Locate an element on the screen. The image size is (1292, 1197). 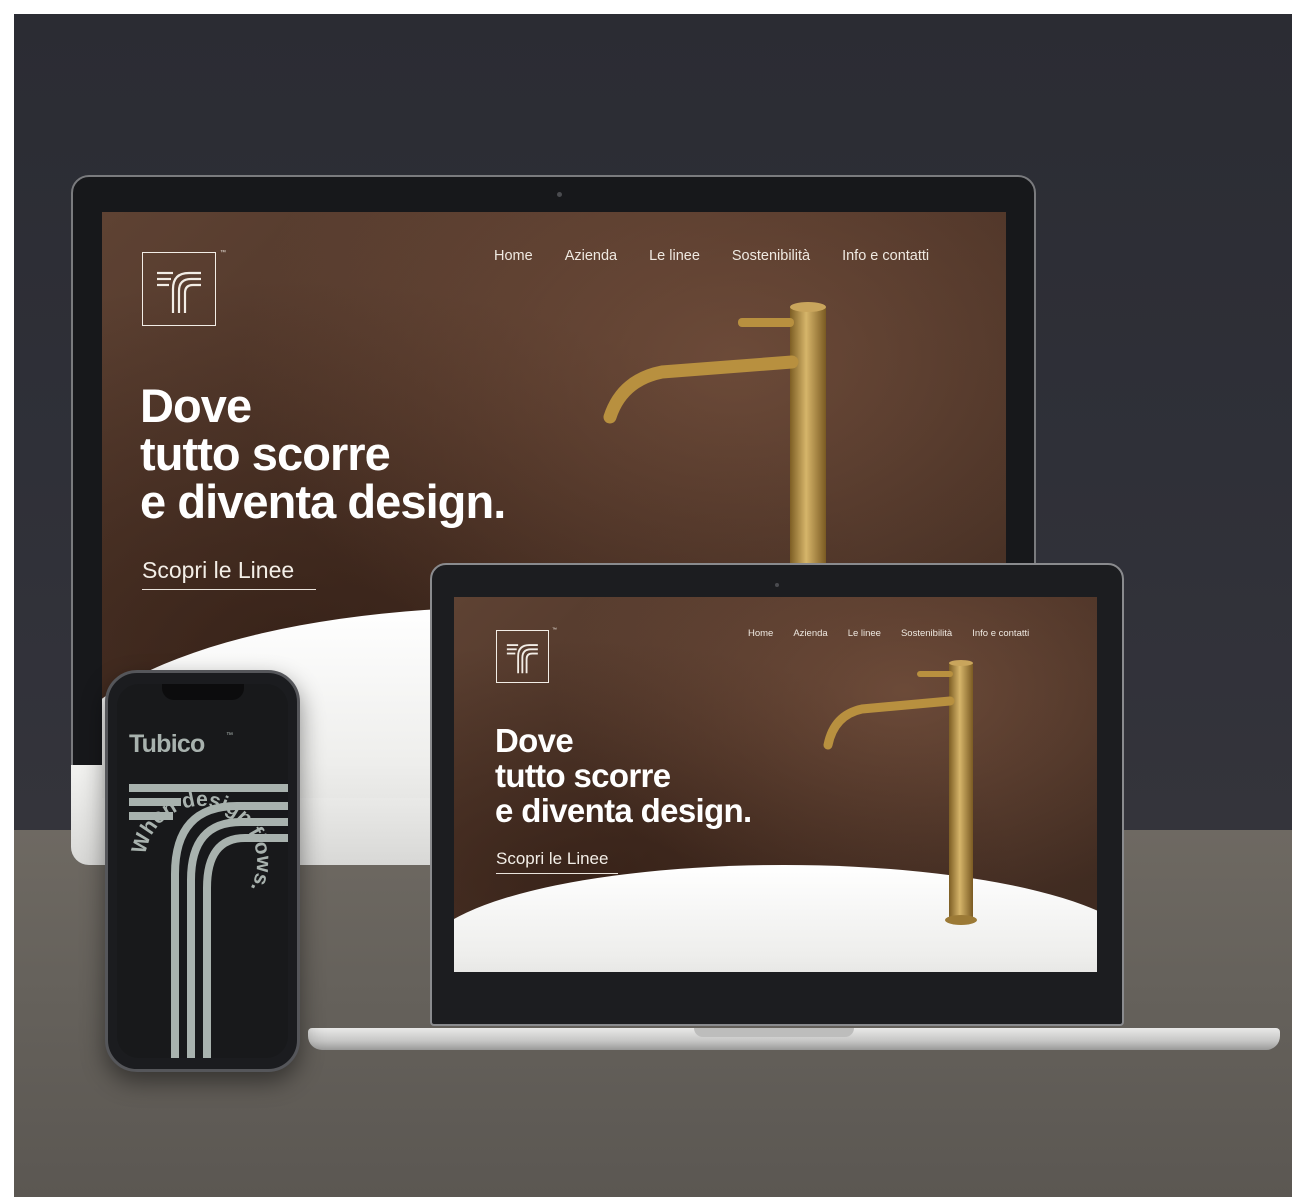
laptop-camera is located at coordinates (777, 585).